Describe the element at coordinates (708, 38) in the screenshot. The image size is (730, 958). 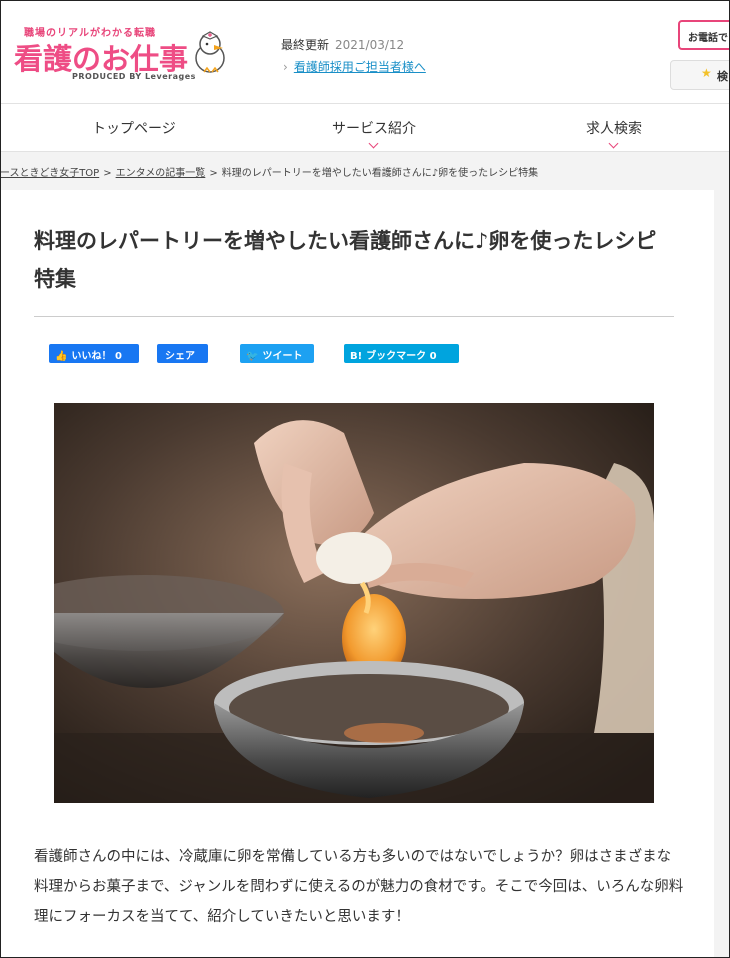
I see `phone-consult-label: お電話で` at that location.